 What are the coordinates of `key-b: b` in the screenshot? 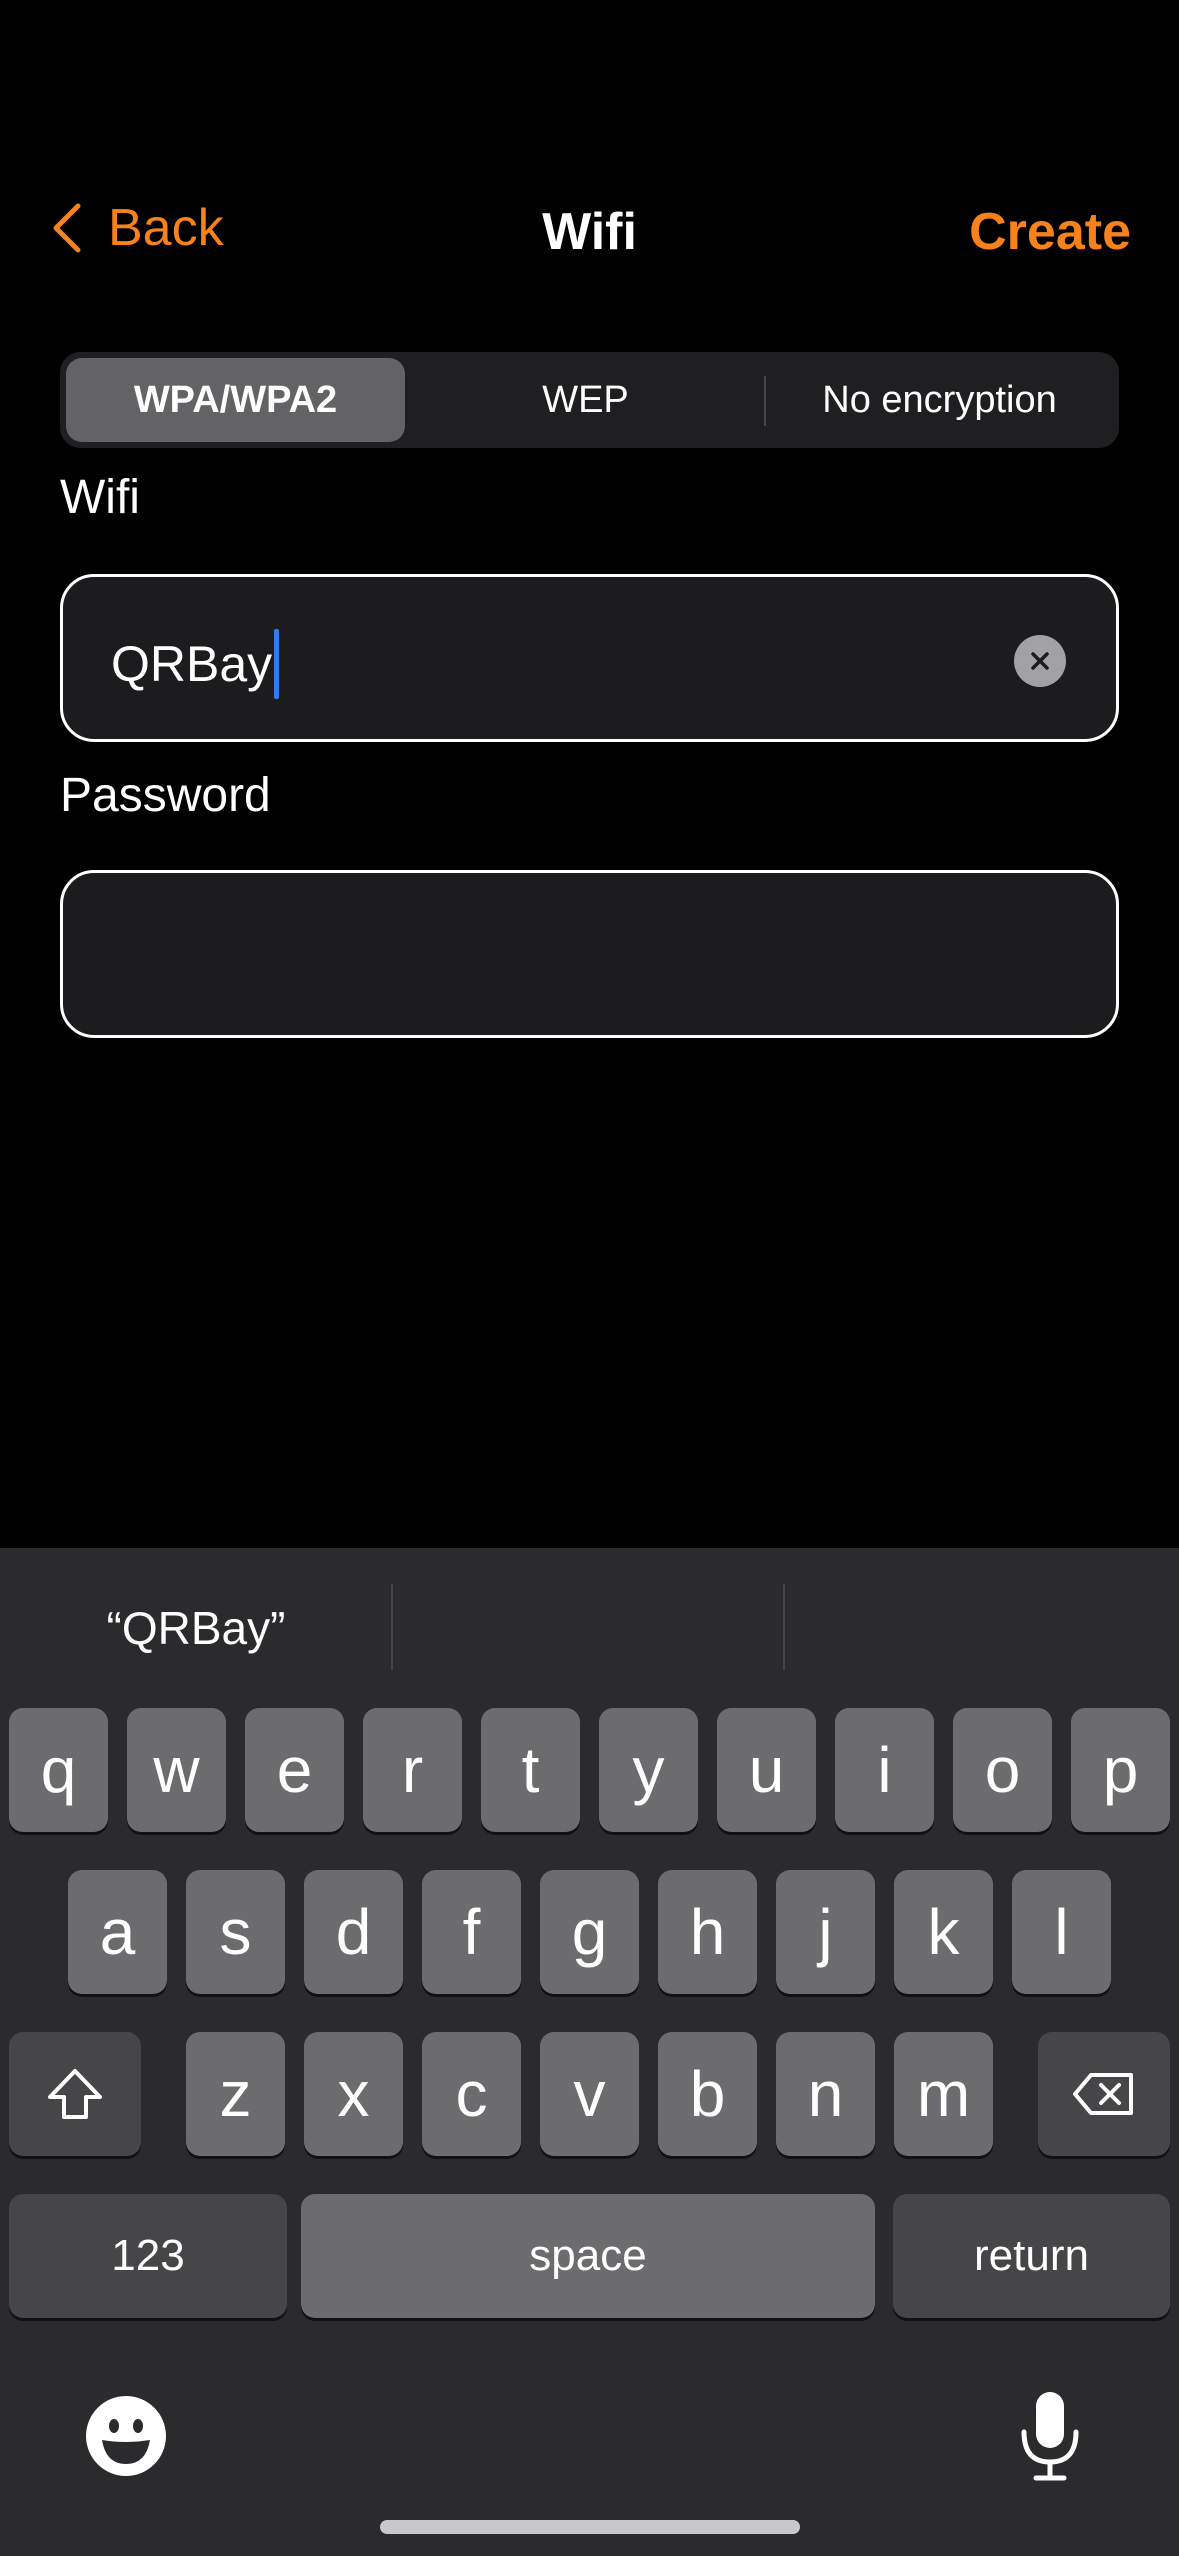 It's located at (707, 2094).